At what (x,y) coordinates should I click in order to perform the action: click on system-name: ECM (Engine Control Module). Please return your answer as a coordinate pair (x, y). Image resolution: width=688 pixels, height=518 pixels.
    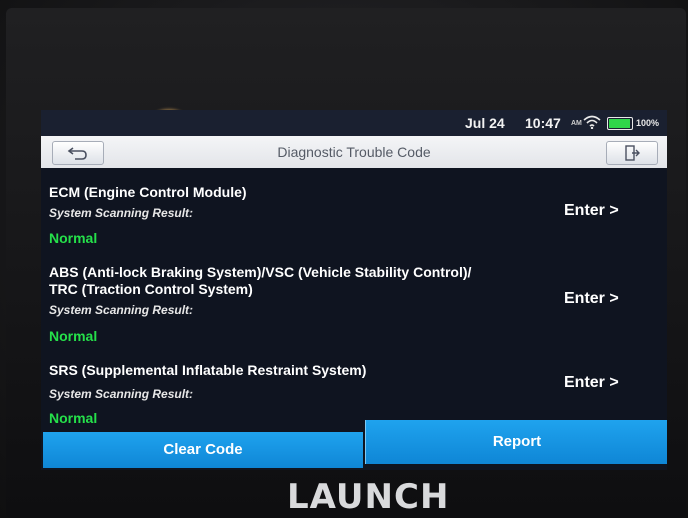
    Looking at the image, I should click on (148, 192).